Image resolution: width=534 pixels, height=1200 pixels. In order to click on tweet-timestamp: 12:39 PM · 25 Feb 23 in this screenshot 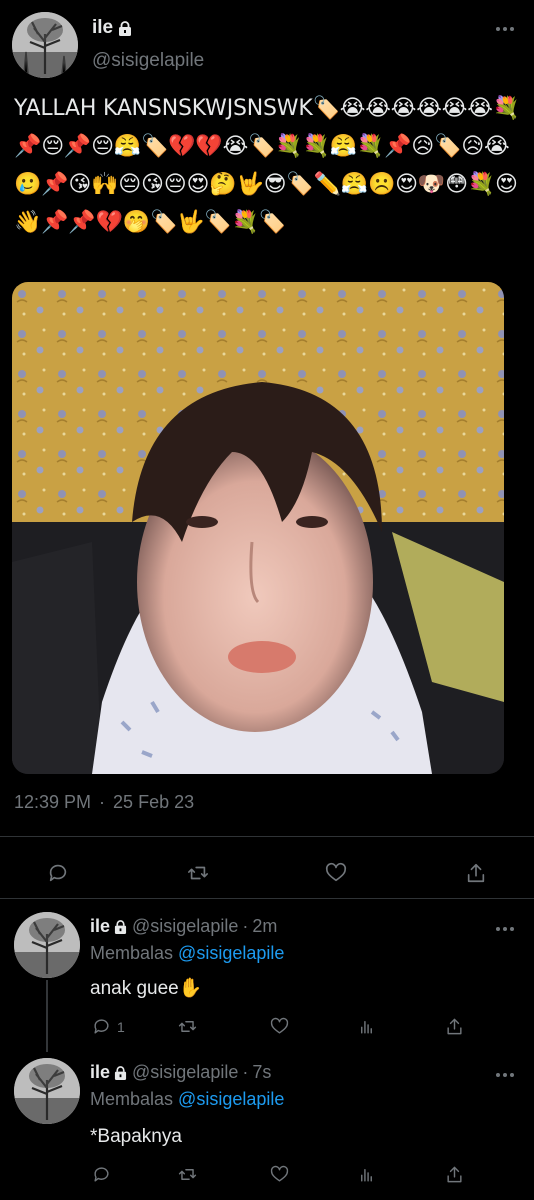, I will do `click(104, 802)`.